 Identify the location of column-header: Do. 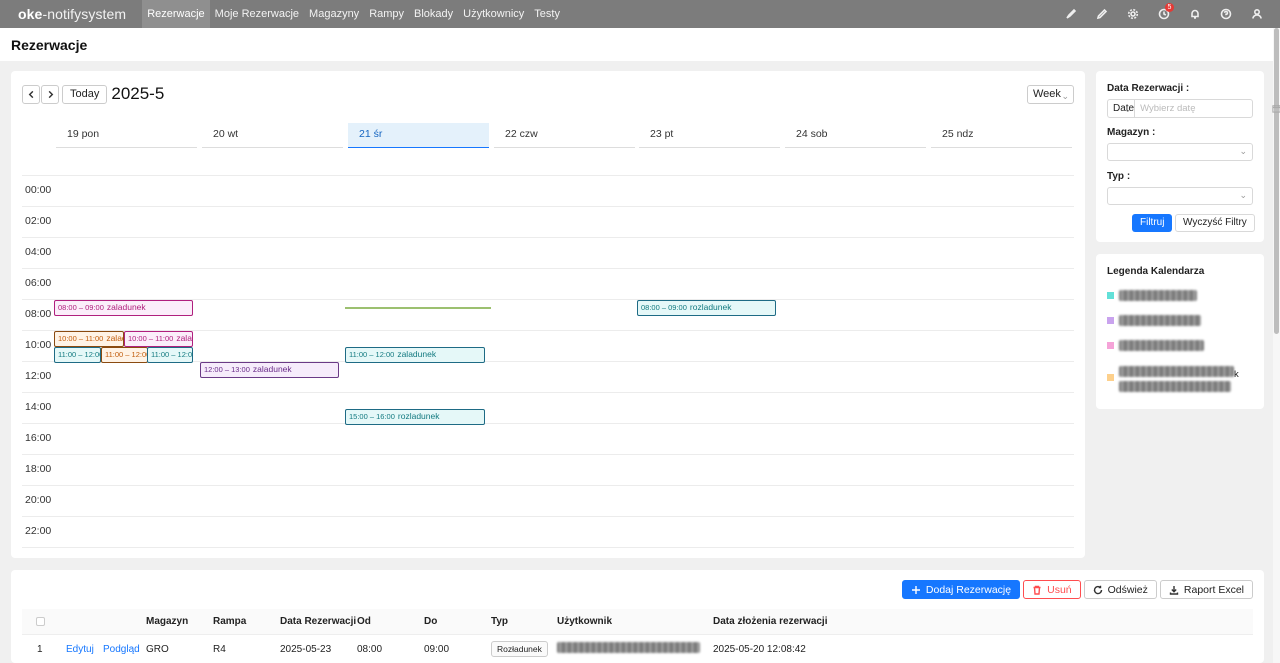
(430, 621).